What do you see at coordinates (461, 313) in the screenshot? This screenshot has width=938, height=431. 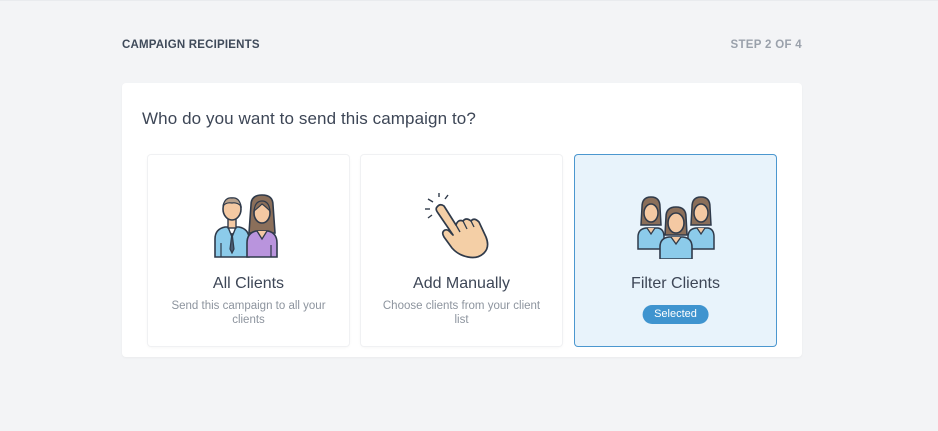 I see `option-description: Choose clients from your client list` at bounding box center [461, 313].